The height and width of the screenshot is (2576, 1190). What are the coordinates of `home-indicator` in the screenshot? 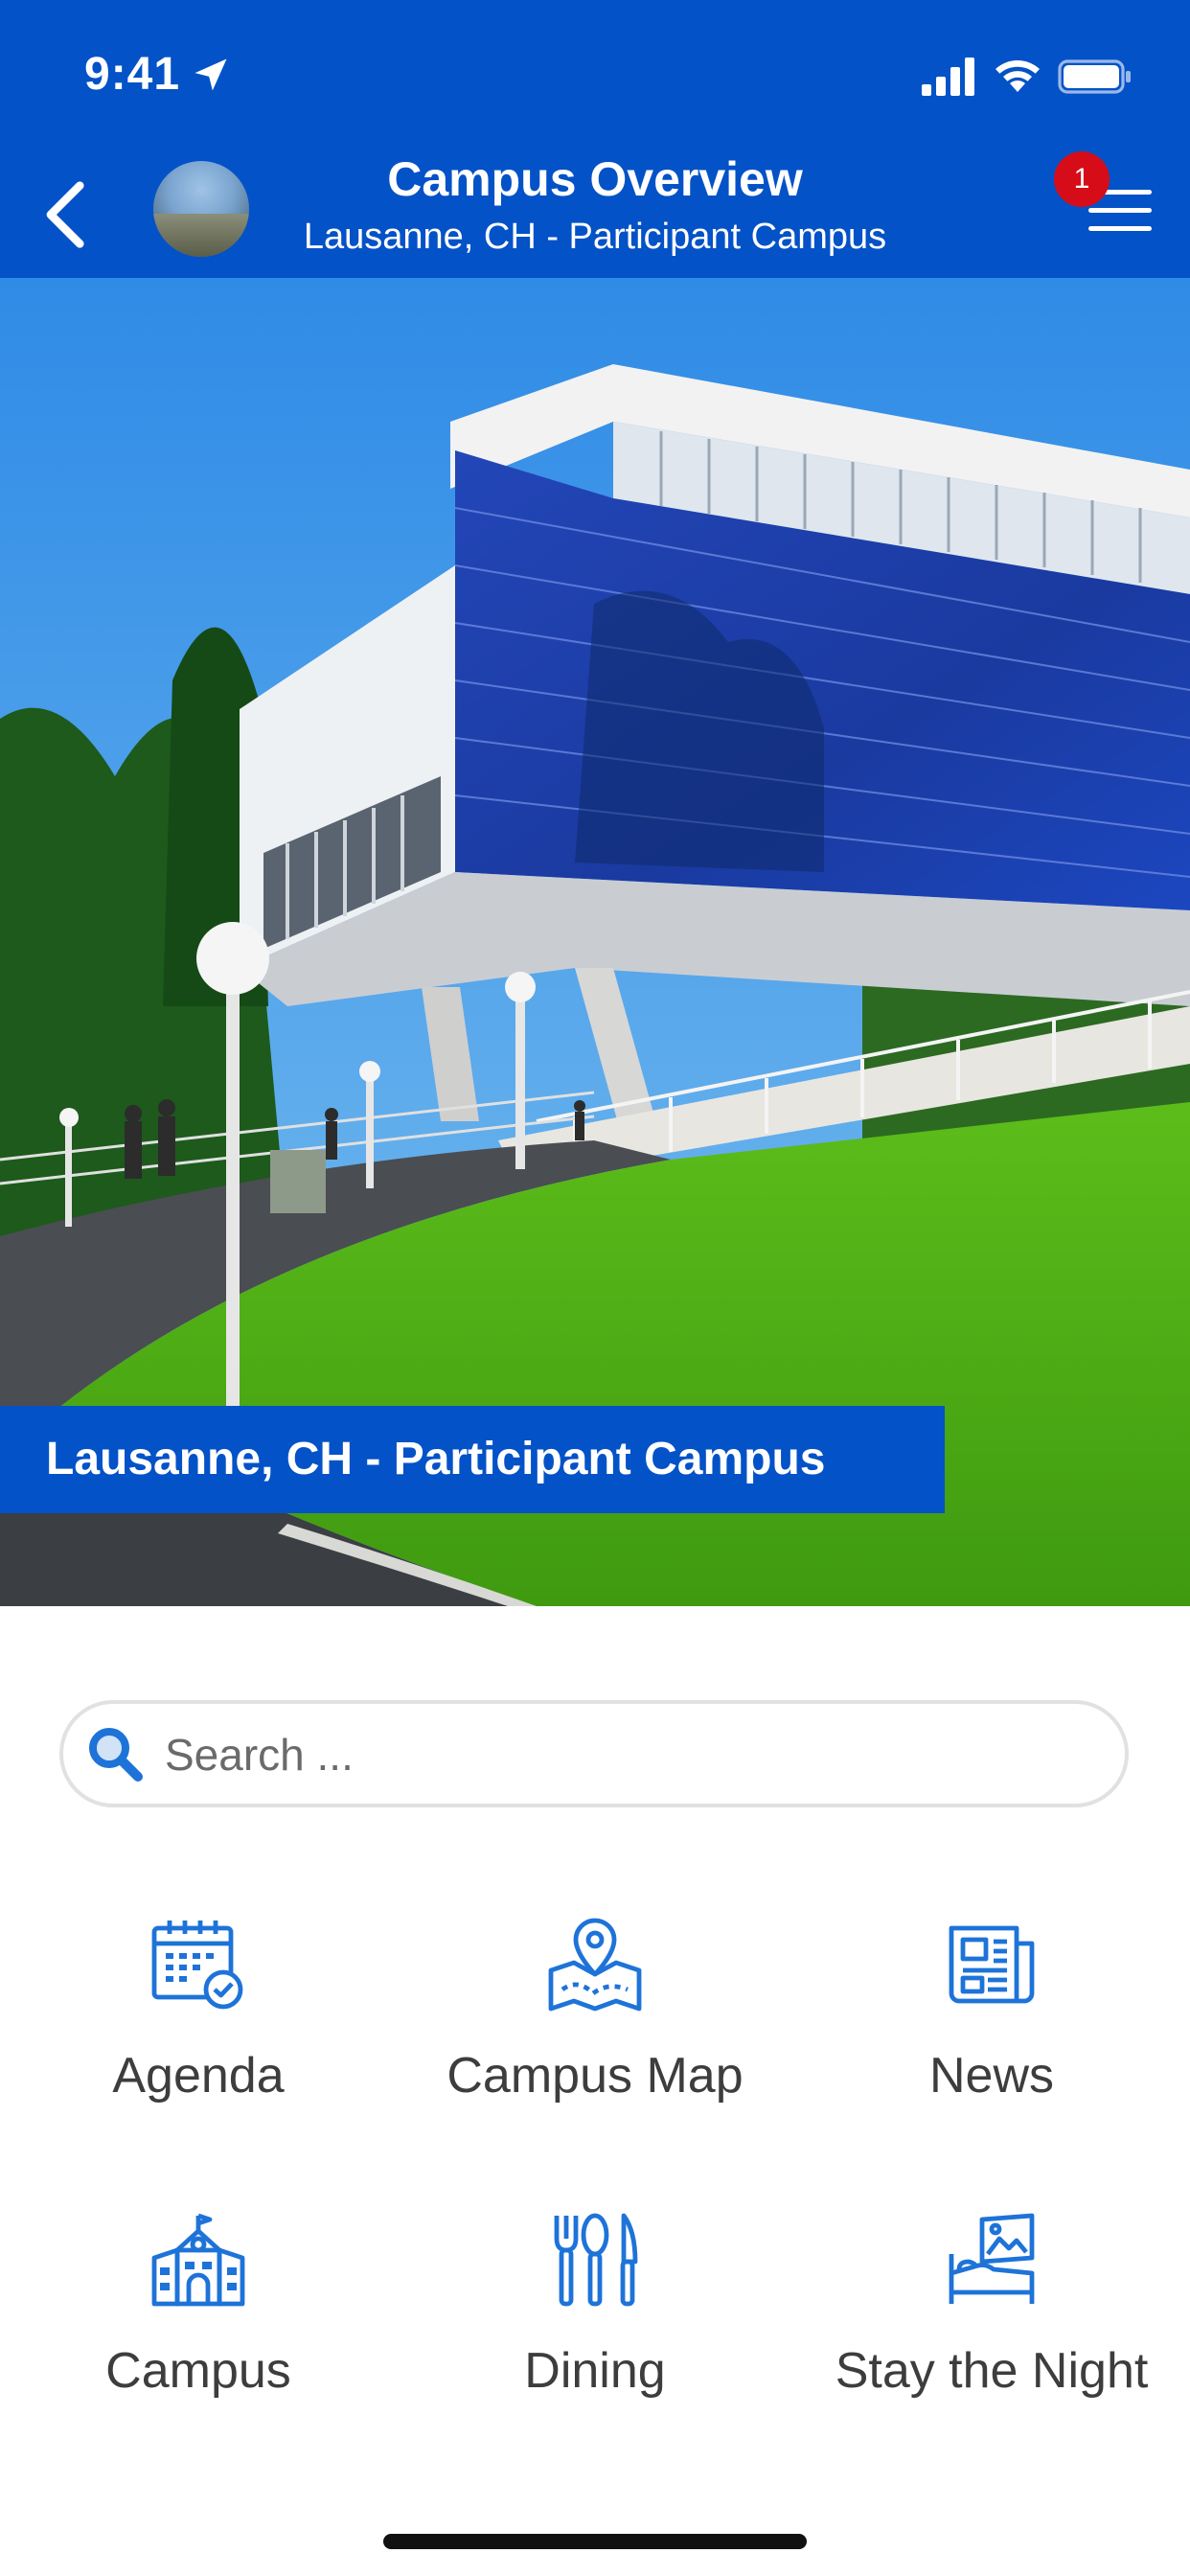 It's located at (595, 2541).